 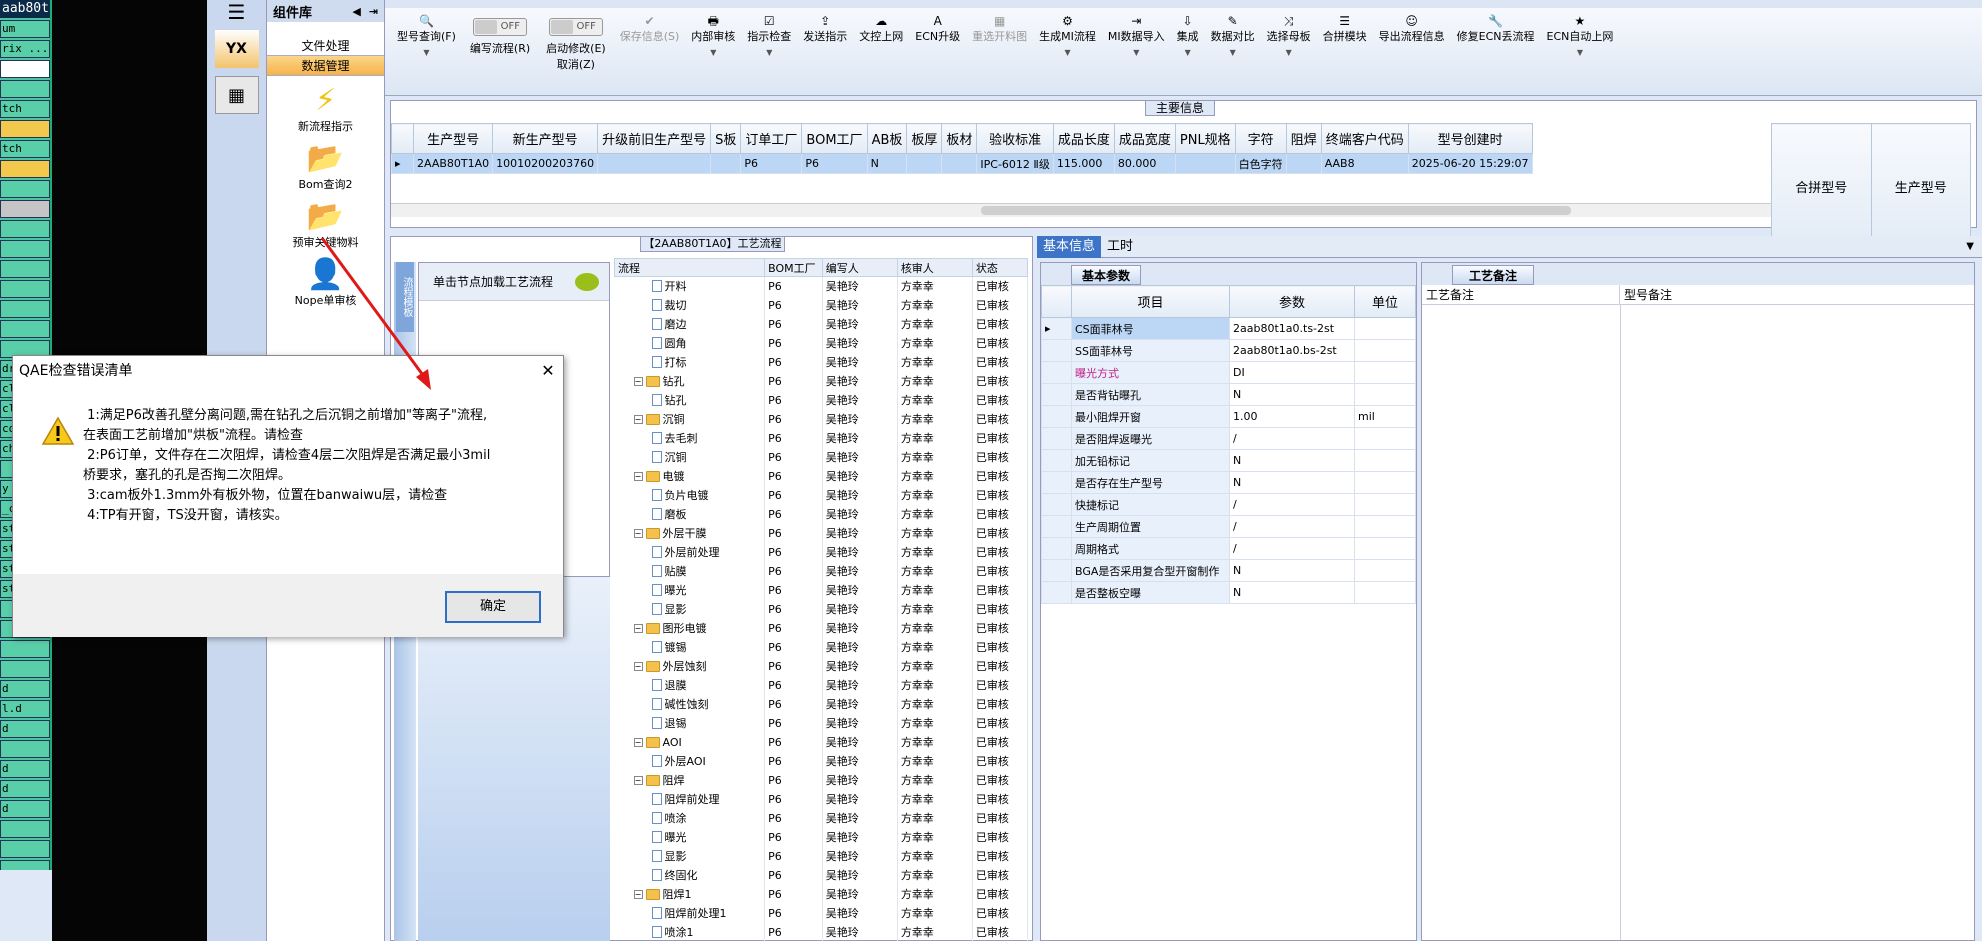 I want to click on tree-row: 碱性蚀刻 P6 吴艳玲 方幸幸 已审核, so click(x=821, y=704).